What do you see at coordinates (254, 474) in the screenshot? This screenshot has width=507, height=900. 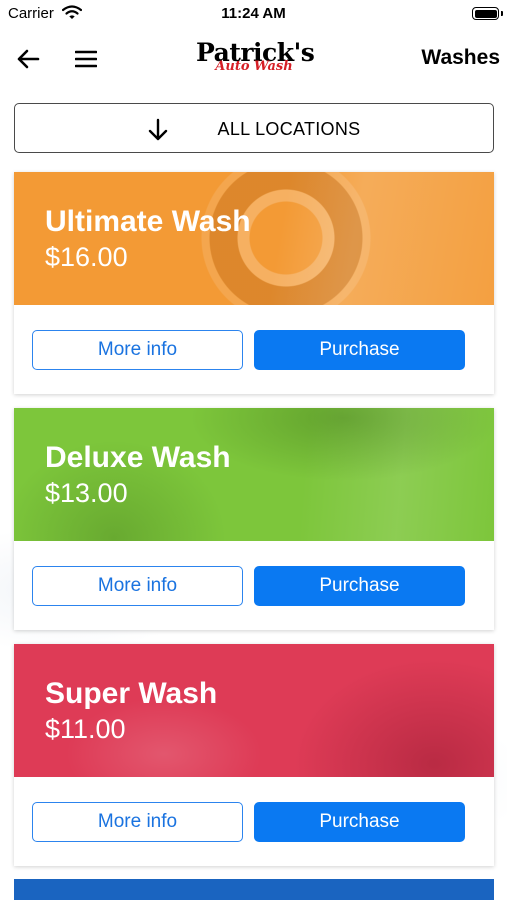 I see `wash-banner: Deluxe Wash $13.00` at bounding box center [254, 474].